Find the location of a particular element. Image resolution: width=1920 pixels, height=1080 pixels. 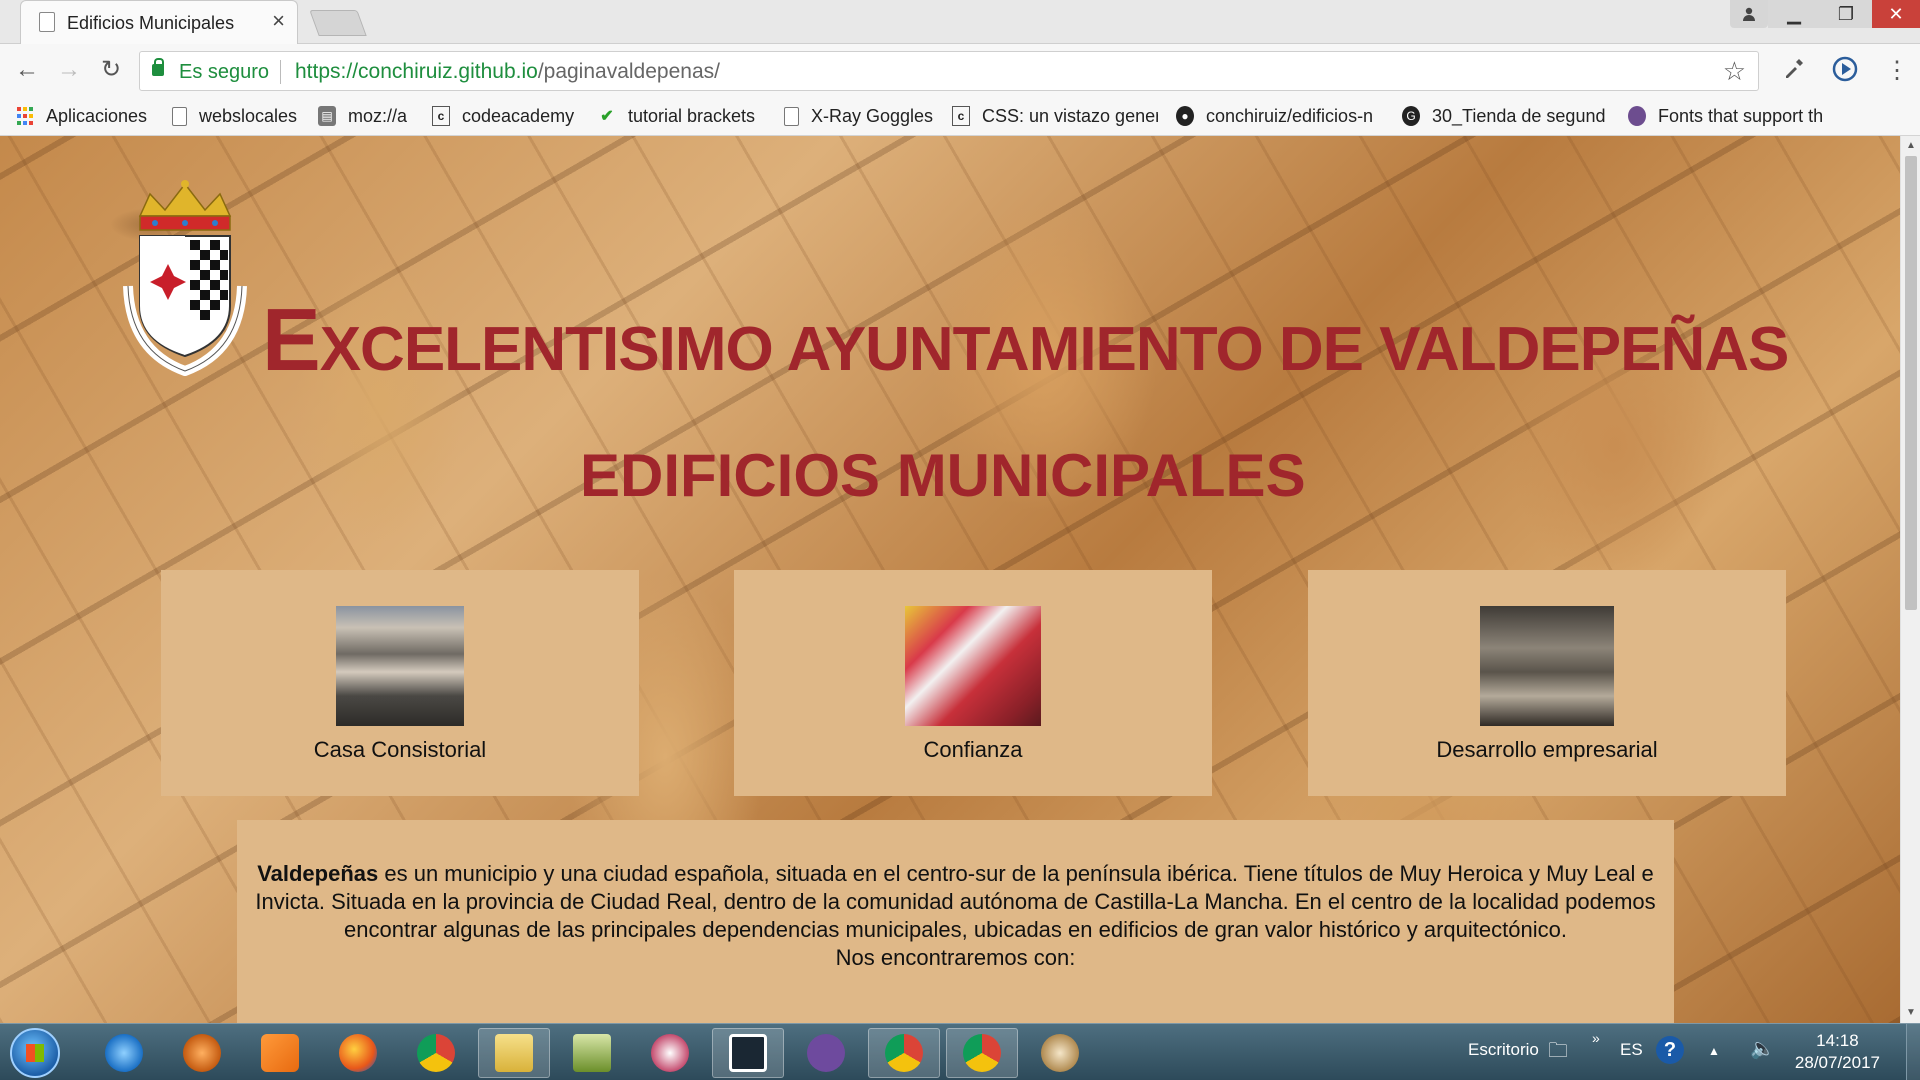

system-clock: 14:18 28/07/2017 is located at coordinates (1837, 1052).